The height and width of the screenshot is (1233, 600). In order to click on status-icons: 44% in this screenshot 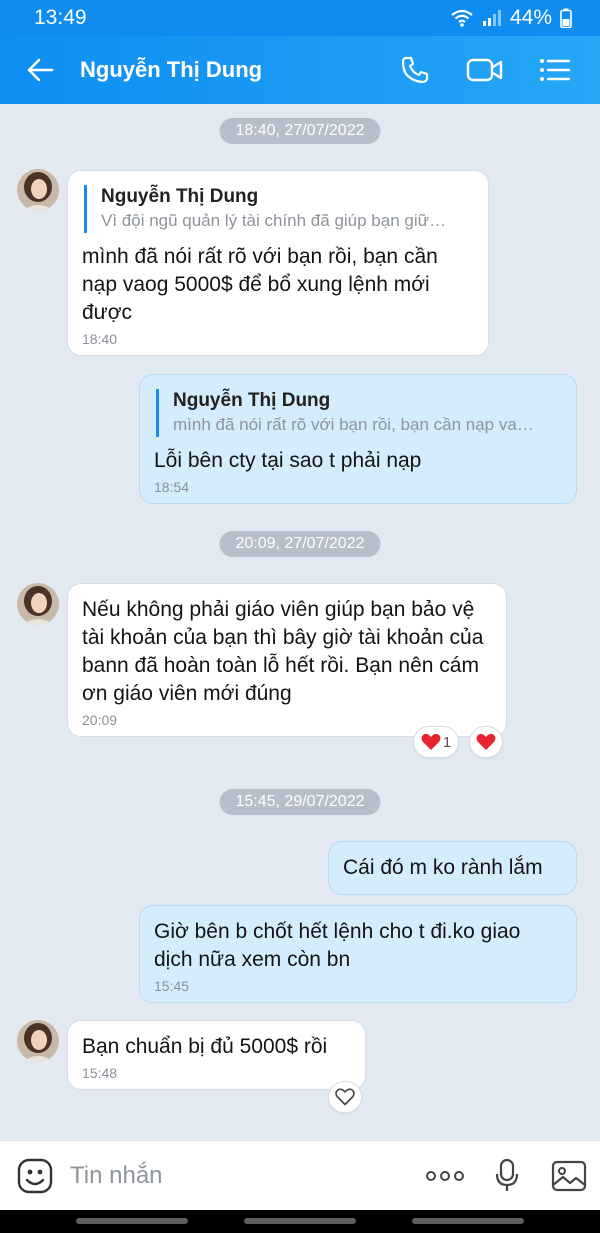, I will do `click(511, 18)`.